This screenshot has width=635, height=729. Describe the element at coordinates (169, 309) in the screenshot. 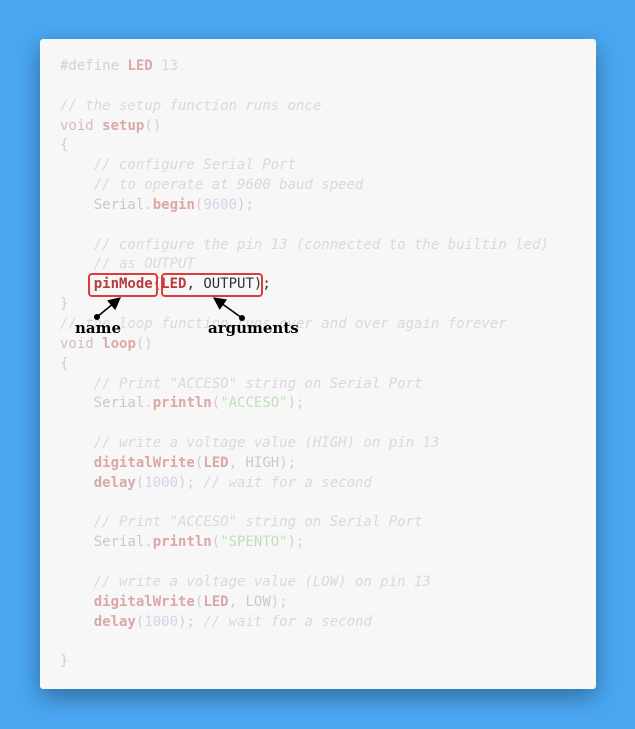

I see `annotation-arrows` at that location.